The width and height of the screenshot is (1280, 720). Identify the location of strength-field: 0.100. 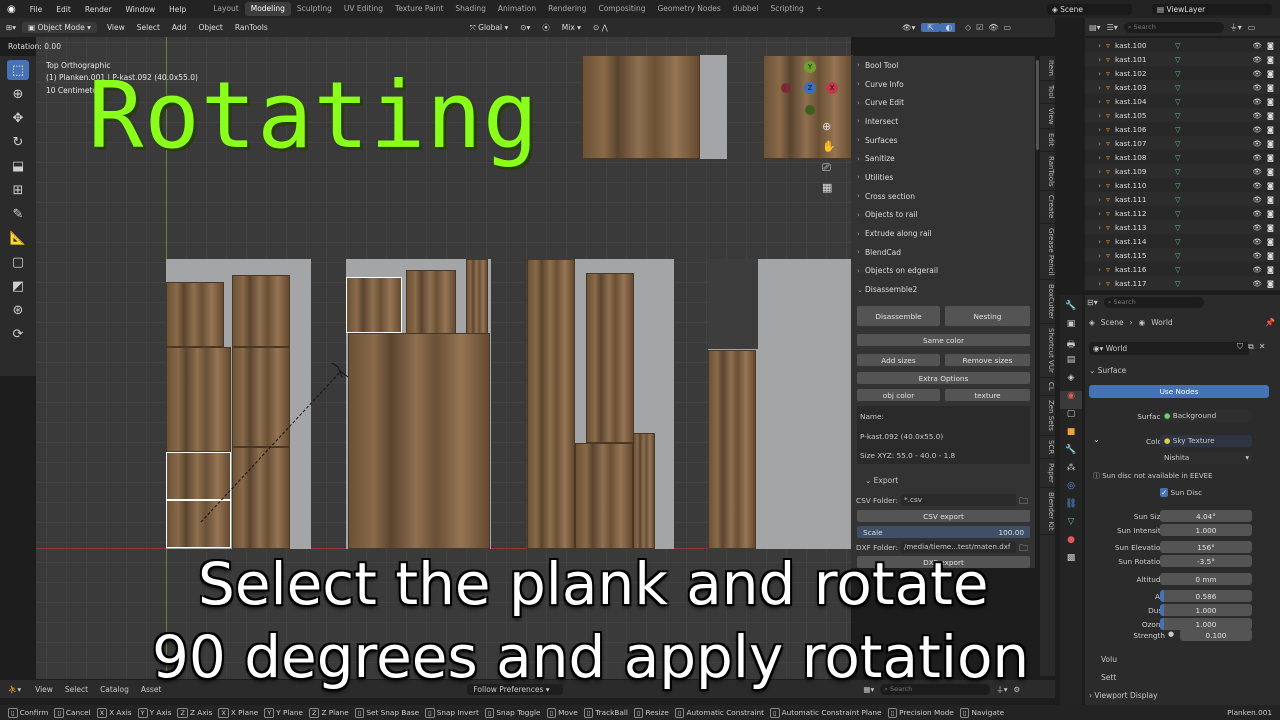
(1216, 635).